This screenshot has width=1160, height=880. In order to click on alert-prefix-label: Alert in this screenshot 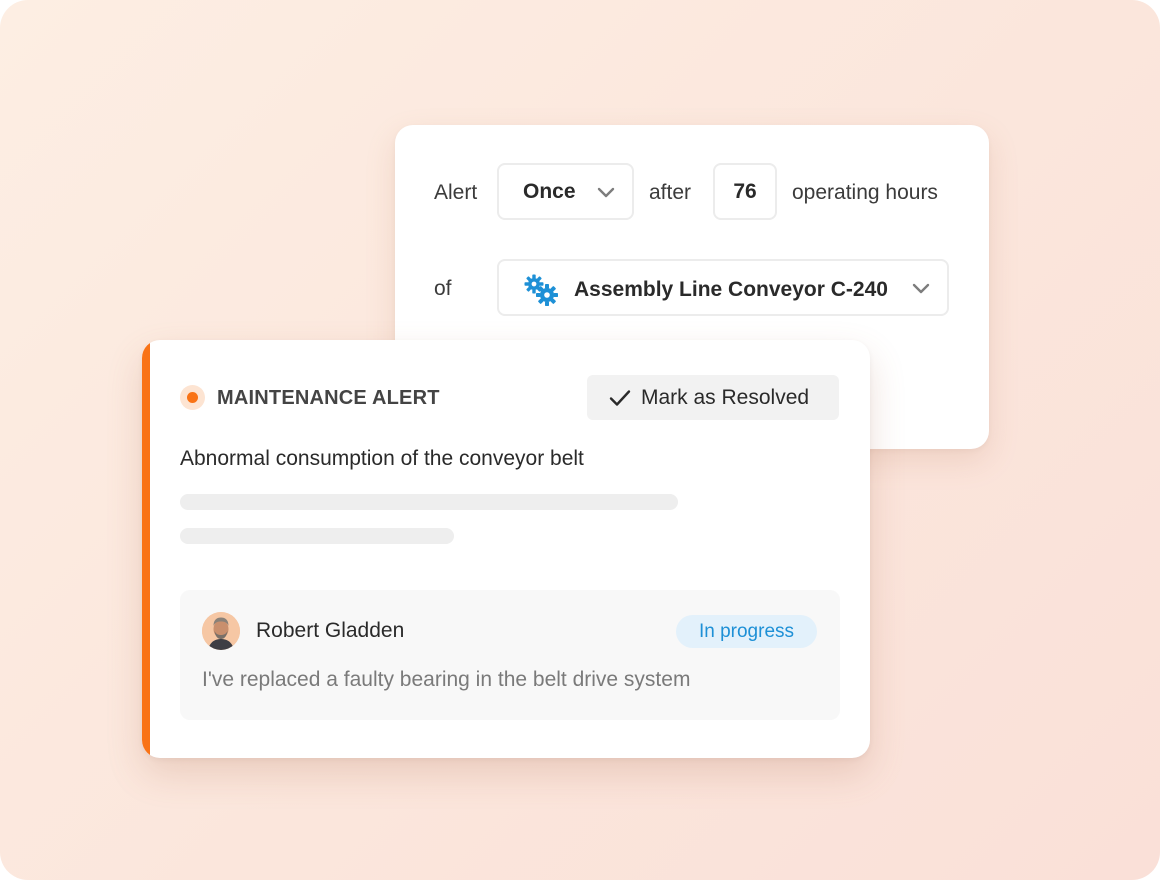, I will do `click(456, 192)`.